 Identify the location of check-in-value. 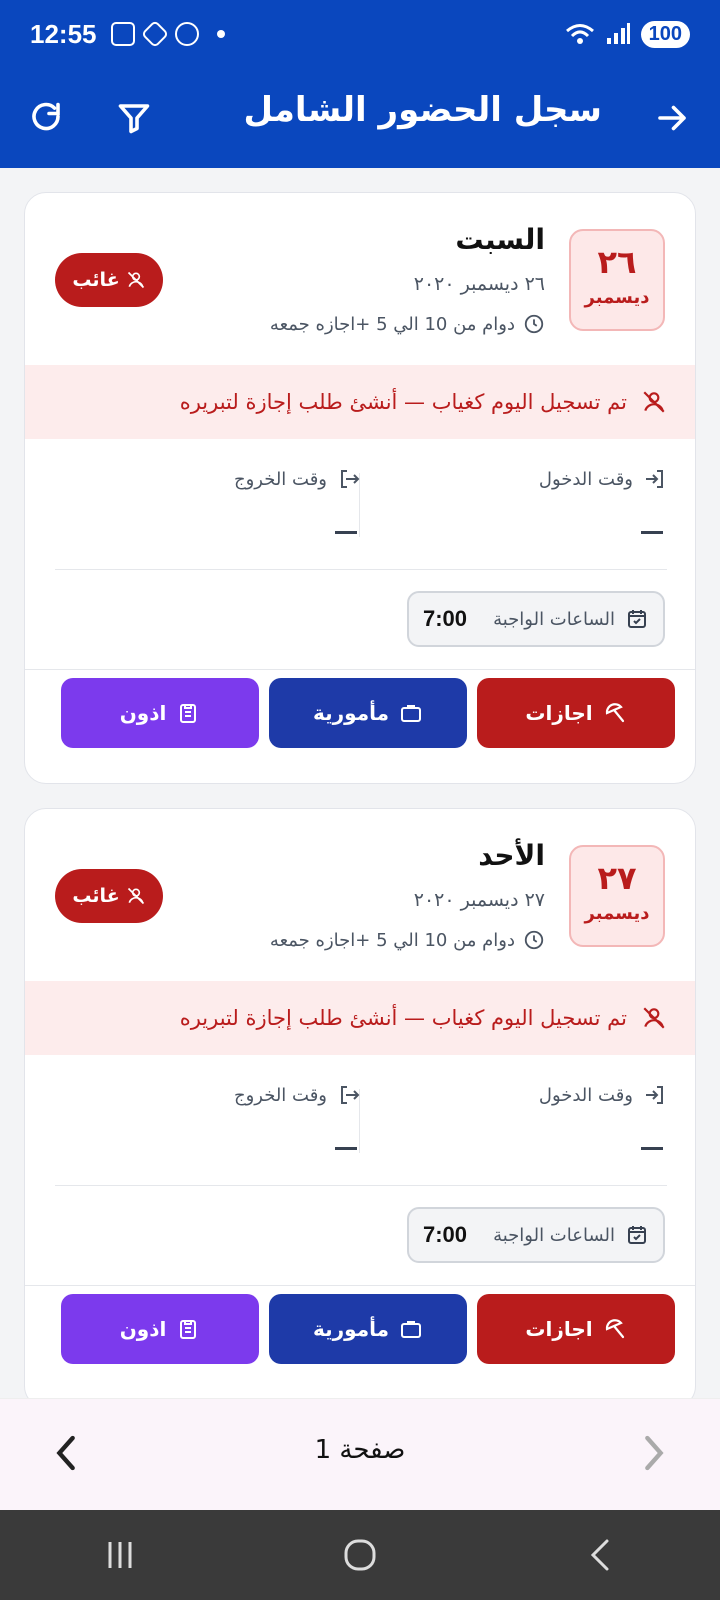
(652, 532).